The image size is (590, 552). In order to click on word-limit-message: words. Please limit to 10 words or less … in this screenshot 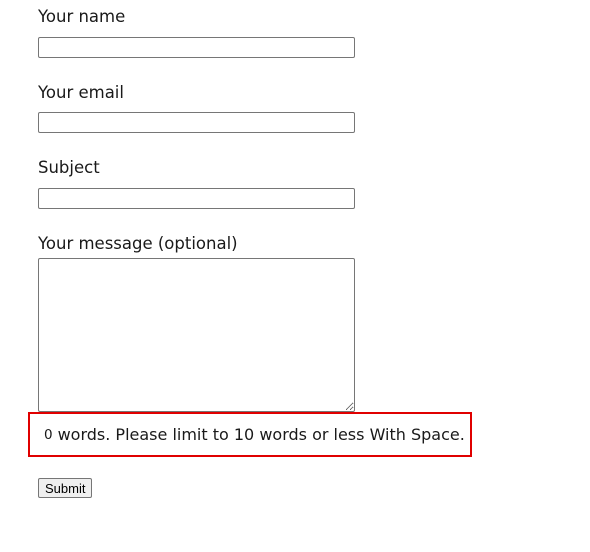, I will do `click(261, 434)`.